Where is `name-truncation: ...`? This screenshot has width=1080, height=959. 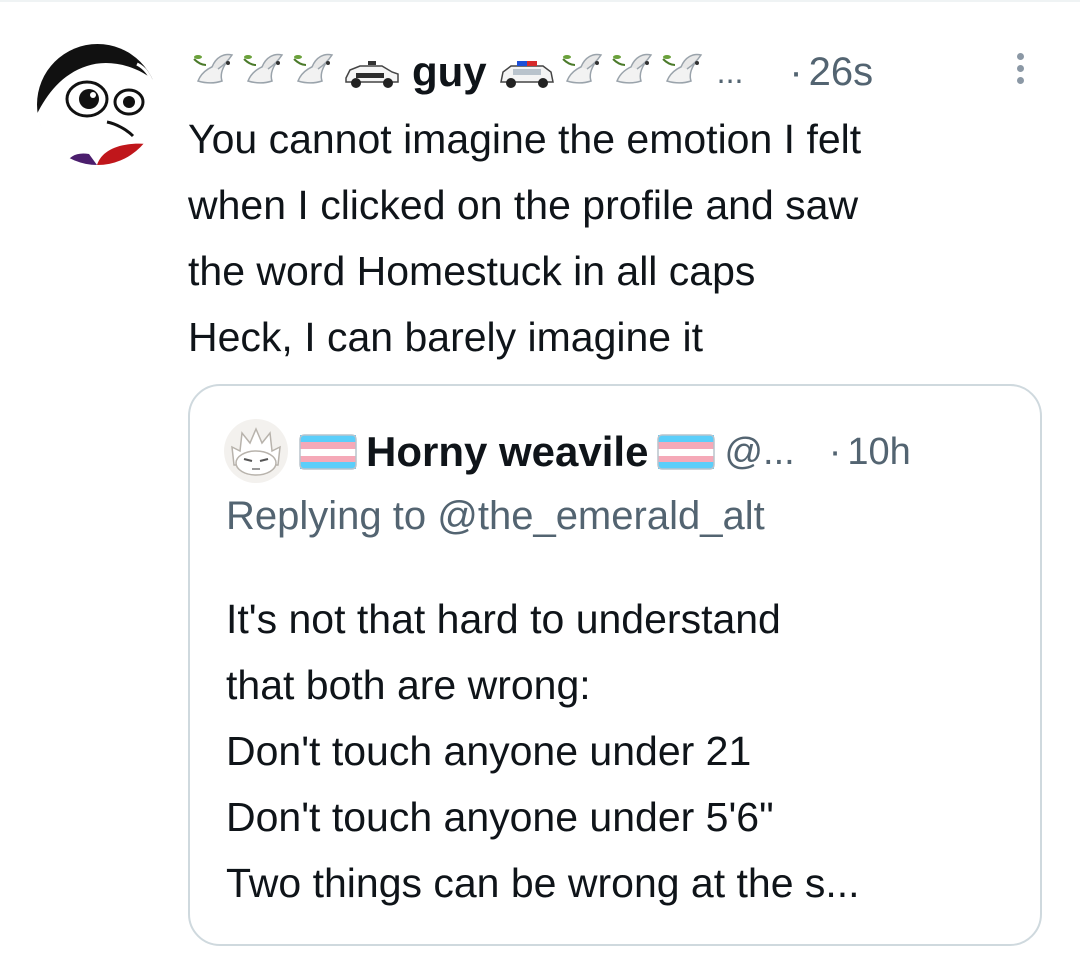 name-truncation: ... is located at coordinates (730, 72).